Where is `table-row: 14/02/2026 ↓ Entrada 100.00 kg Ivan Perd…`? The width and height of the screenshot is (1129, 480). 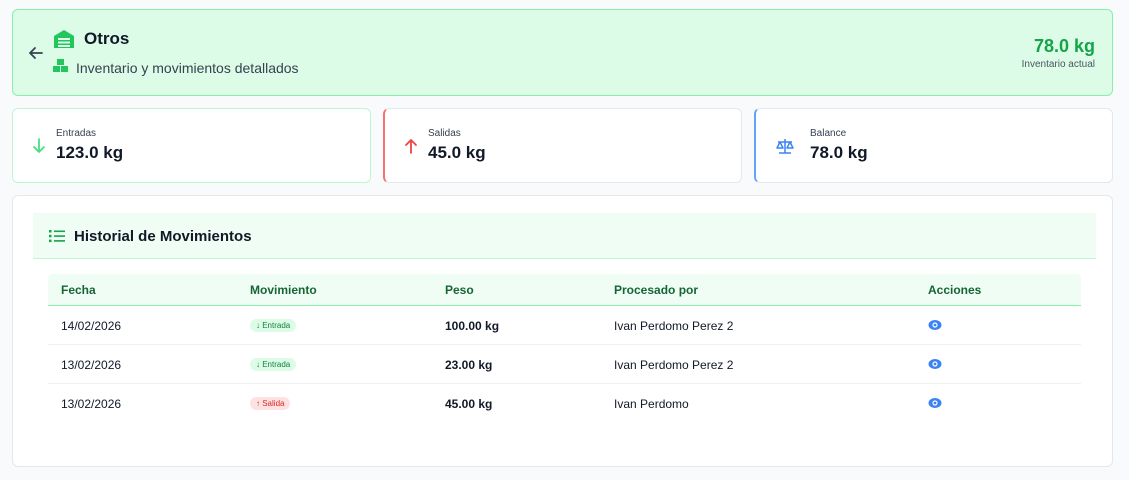
table-row: 14/02/2026 ↓ Entrada 100.00 kg Ivan Perd… is located at coordinates (564, 325).